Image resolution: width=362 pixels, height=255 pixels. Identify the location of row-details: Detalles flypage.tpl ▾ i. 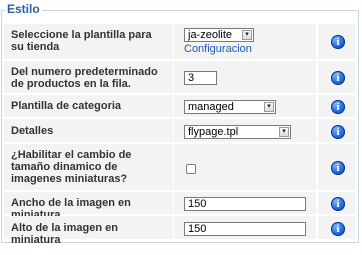
(179, 131).